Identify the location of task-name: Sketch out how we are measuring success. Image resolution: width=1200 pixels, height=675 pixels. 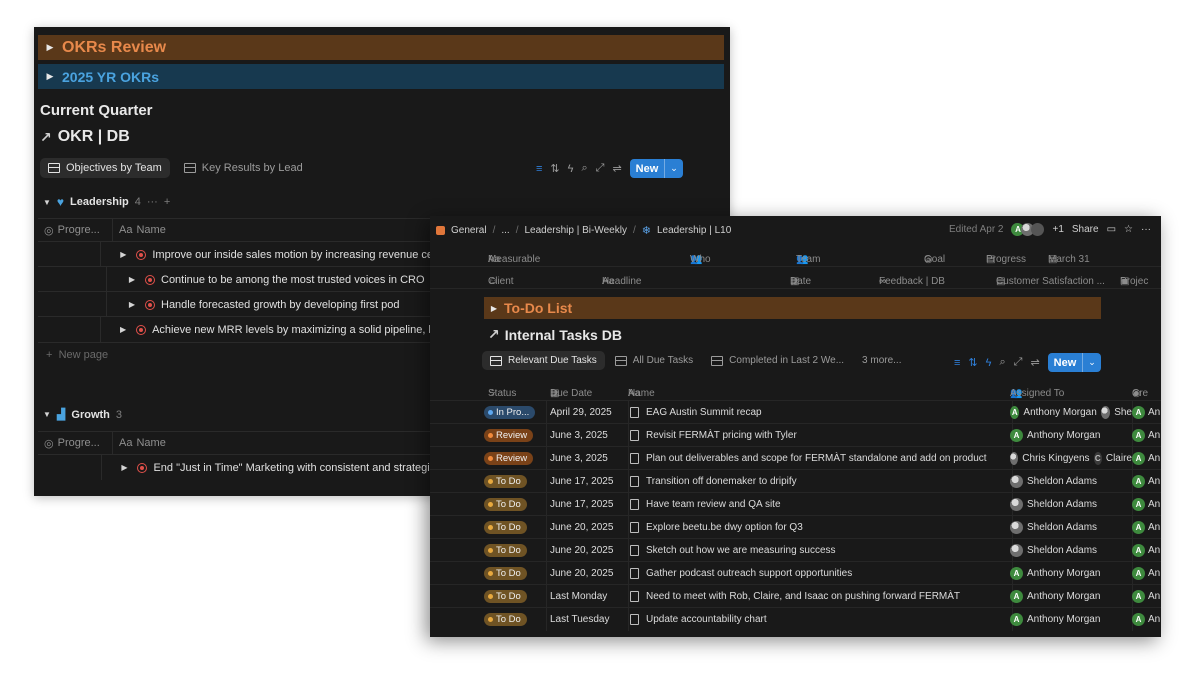
(741, 550).